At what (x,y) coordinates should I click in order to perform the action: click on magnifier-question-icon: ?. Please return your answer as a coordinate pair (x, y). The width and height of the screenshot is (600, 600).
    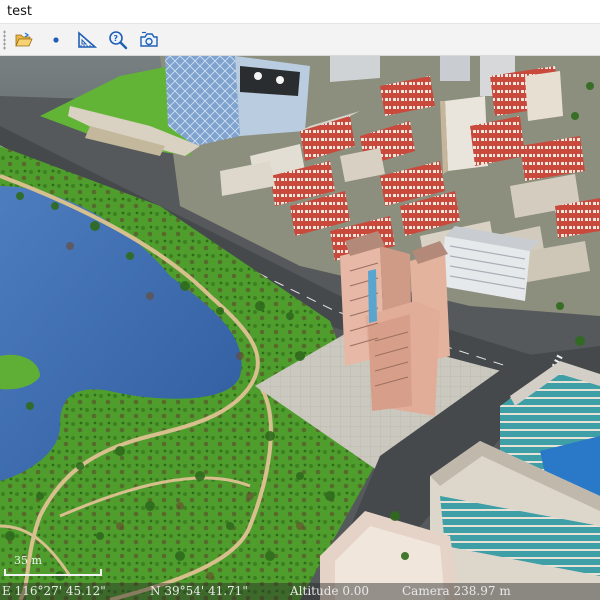
    Looking at the image, I should click on (118, 40).